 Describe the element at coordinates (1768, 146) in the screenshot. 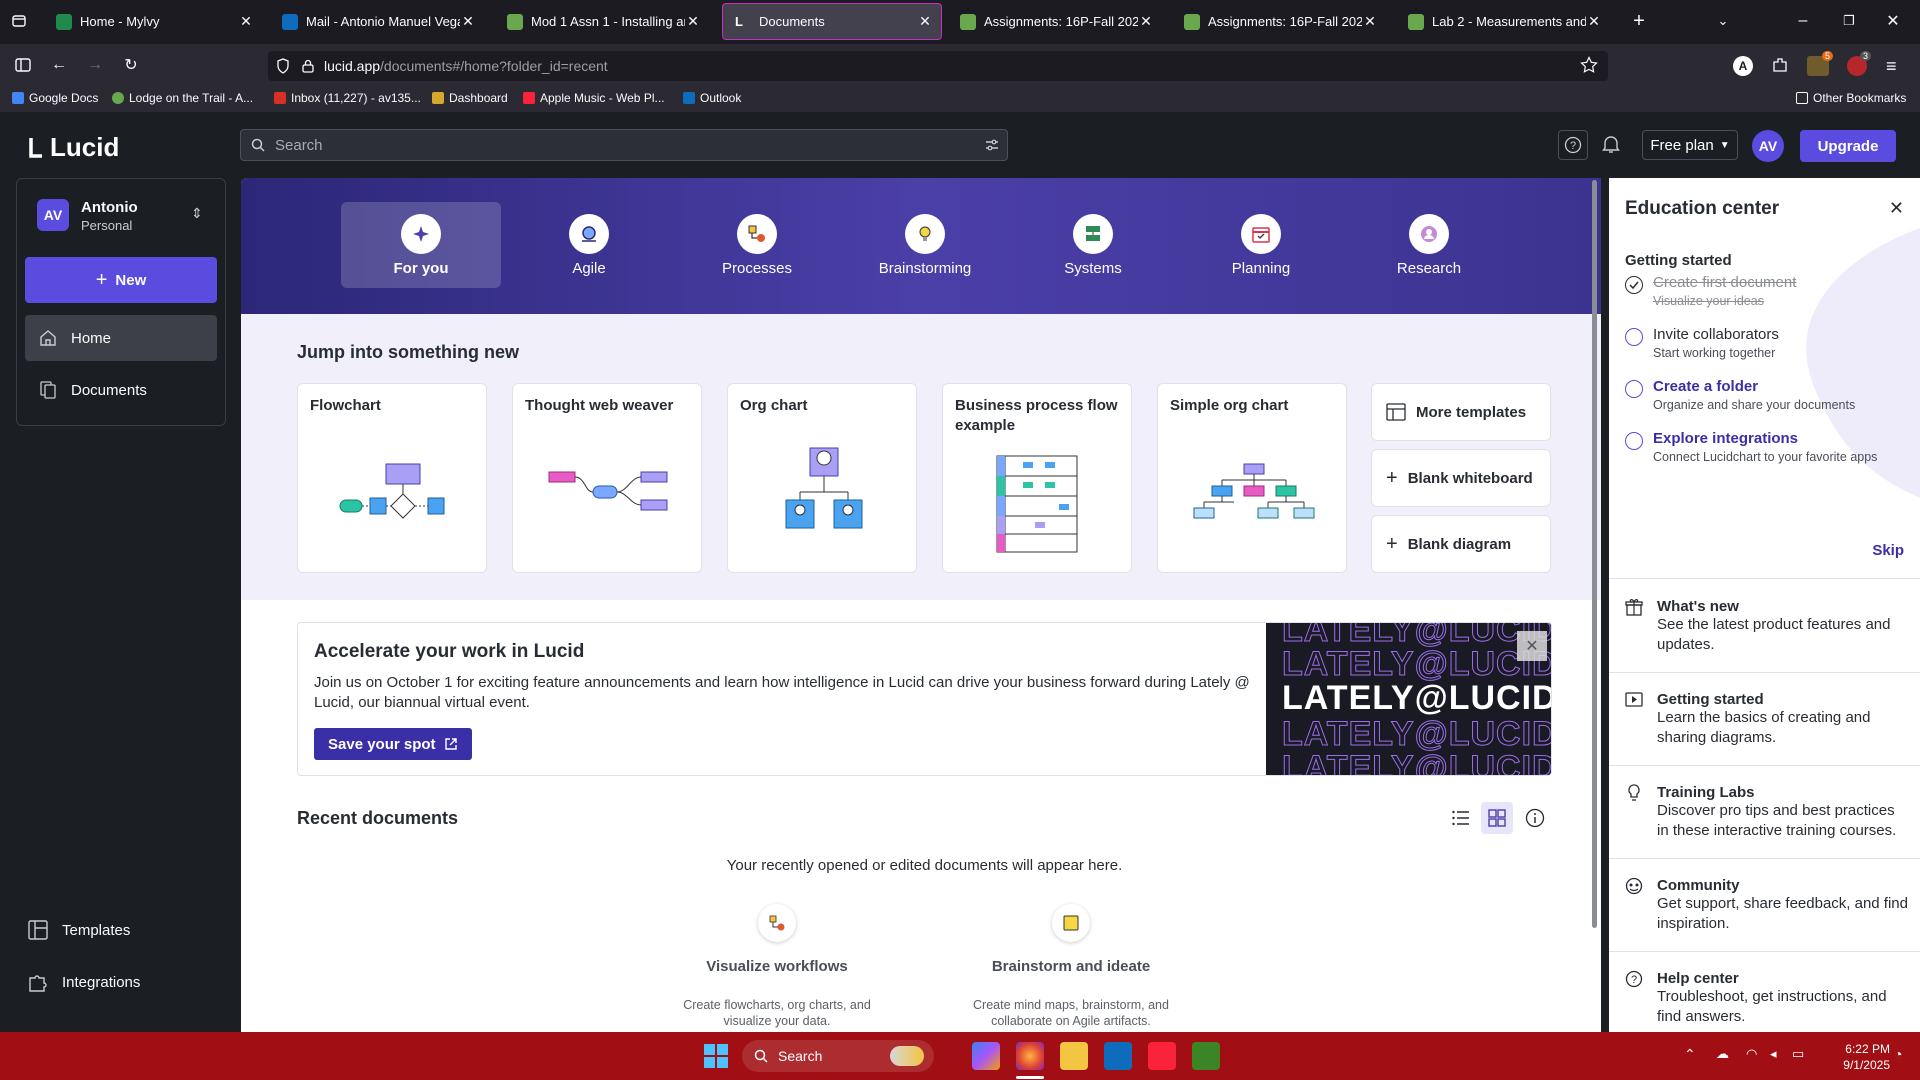

I see `avatar: AV` at that location.